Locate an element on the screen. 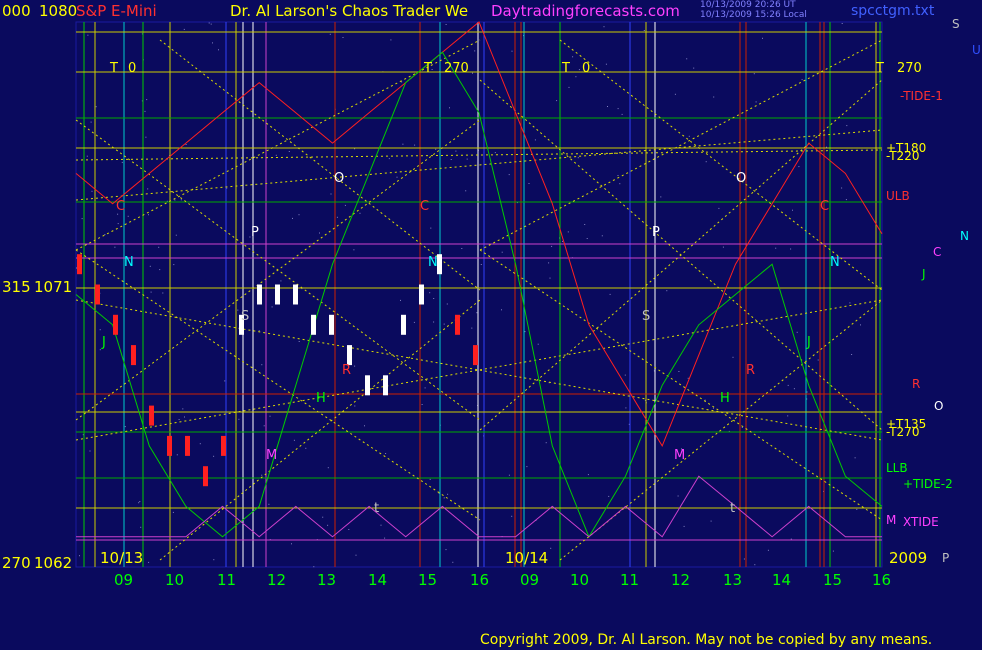  mid-price-label: 1071 is located at coordinates (53, 287).